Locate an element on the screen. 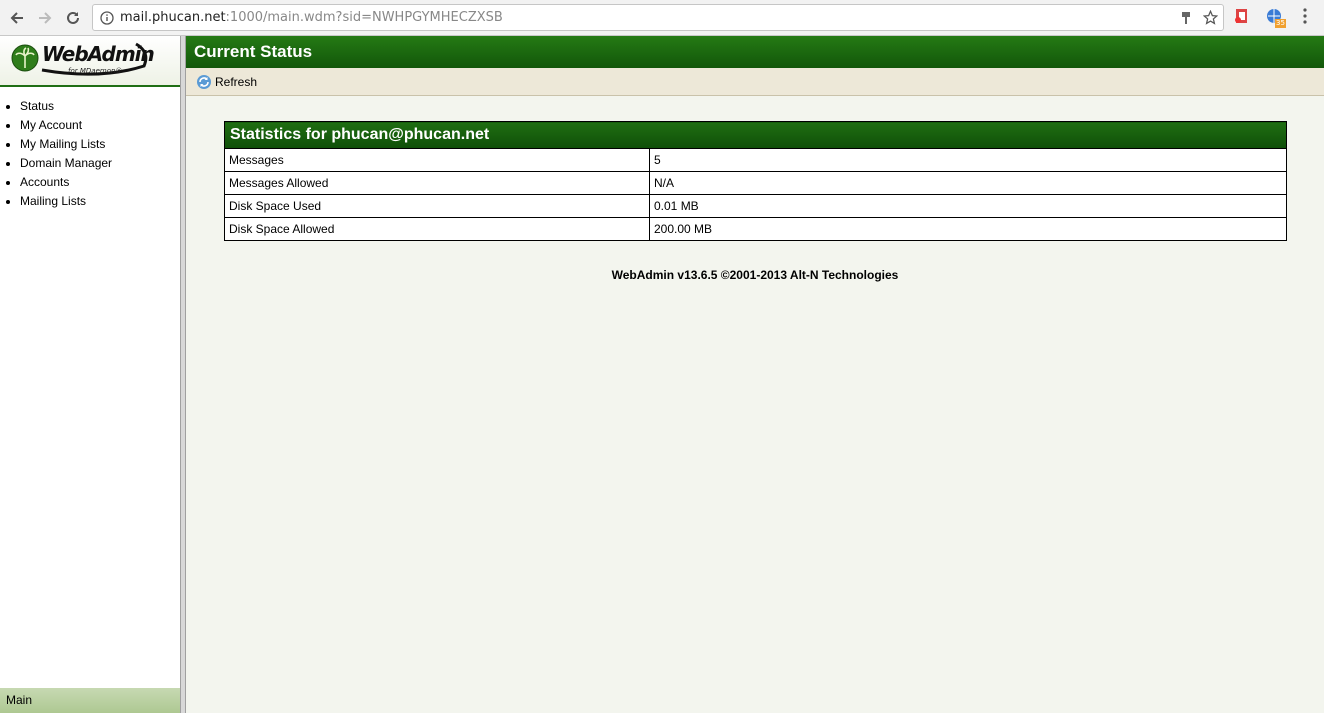 This screenshot has height=713, width=1324. menu-item-accounts: Accounts is located at coordinates (66, 184).